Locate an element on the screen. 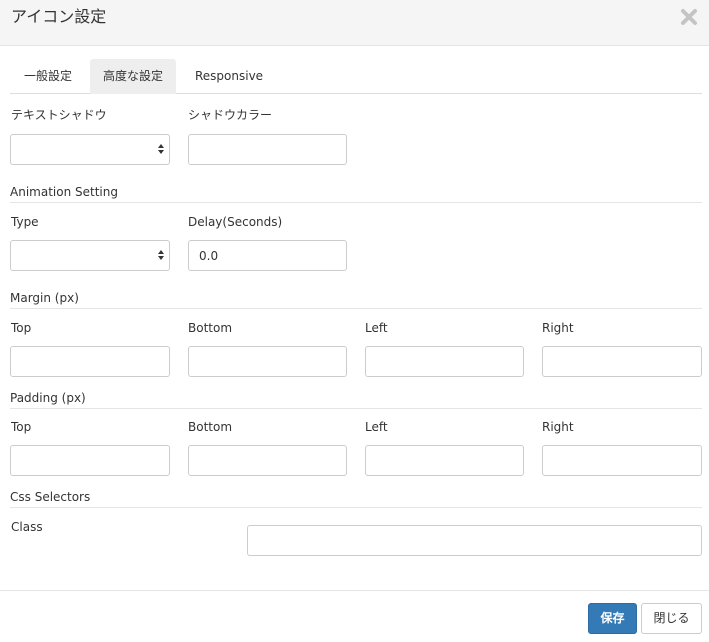  save-button: 保存 is located at coordinates (612, 618).